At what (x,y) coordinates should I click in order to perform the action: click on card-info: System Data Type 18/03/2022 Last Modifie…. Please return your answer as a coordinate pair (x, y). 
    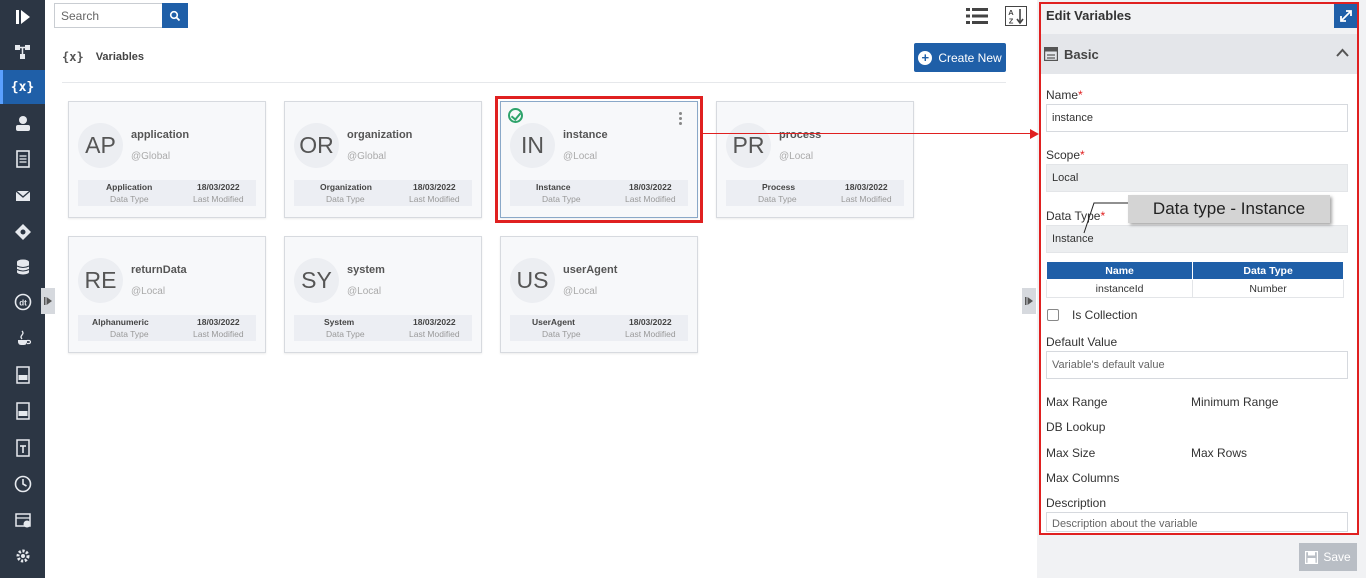
    Looking at the image, I should click on (383, 328).